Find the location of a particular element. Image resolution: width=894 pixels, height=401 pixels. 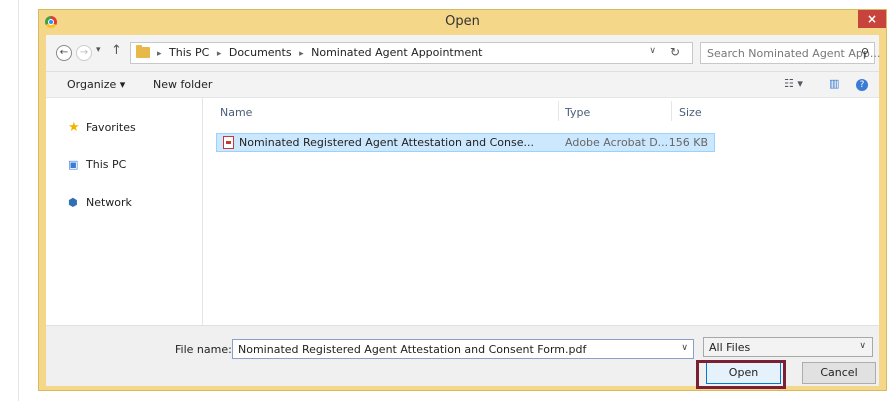

page-left-margin is located at coordinates (9, 200).